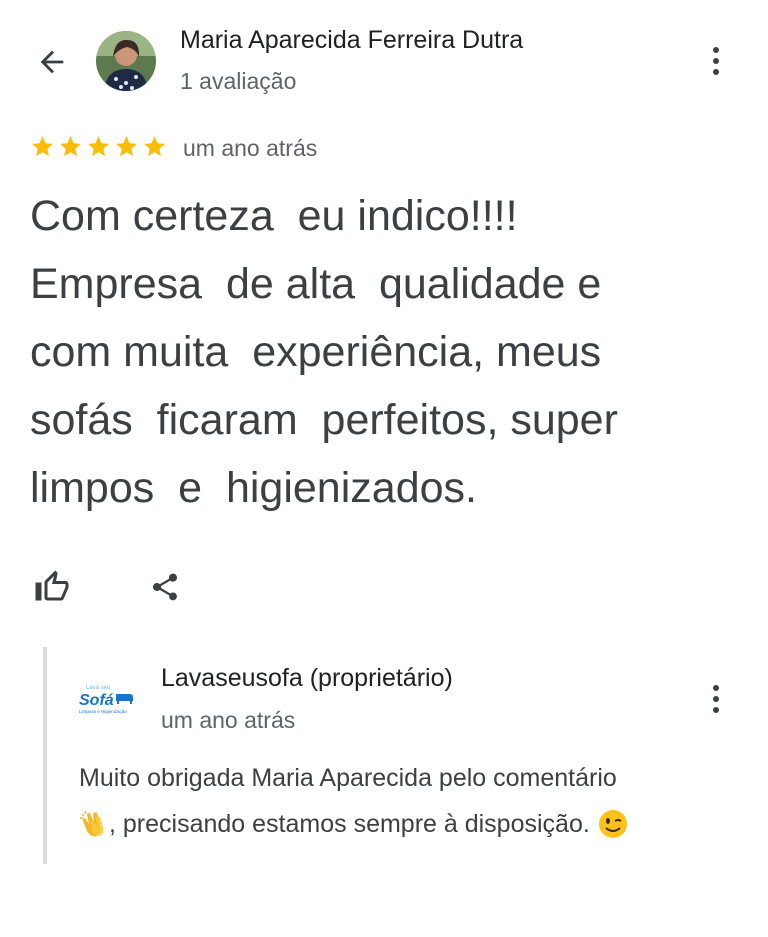  Describe the element at coordinates (612, 824) in the screenshot. I see `winking-face-icon` at that location.